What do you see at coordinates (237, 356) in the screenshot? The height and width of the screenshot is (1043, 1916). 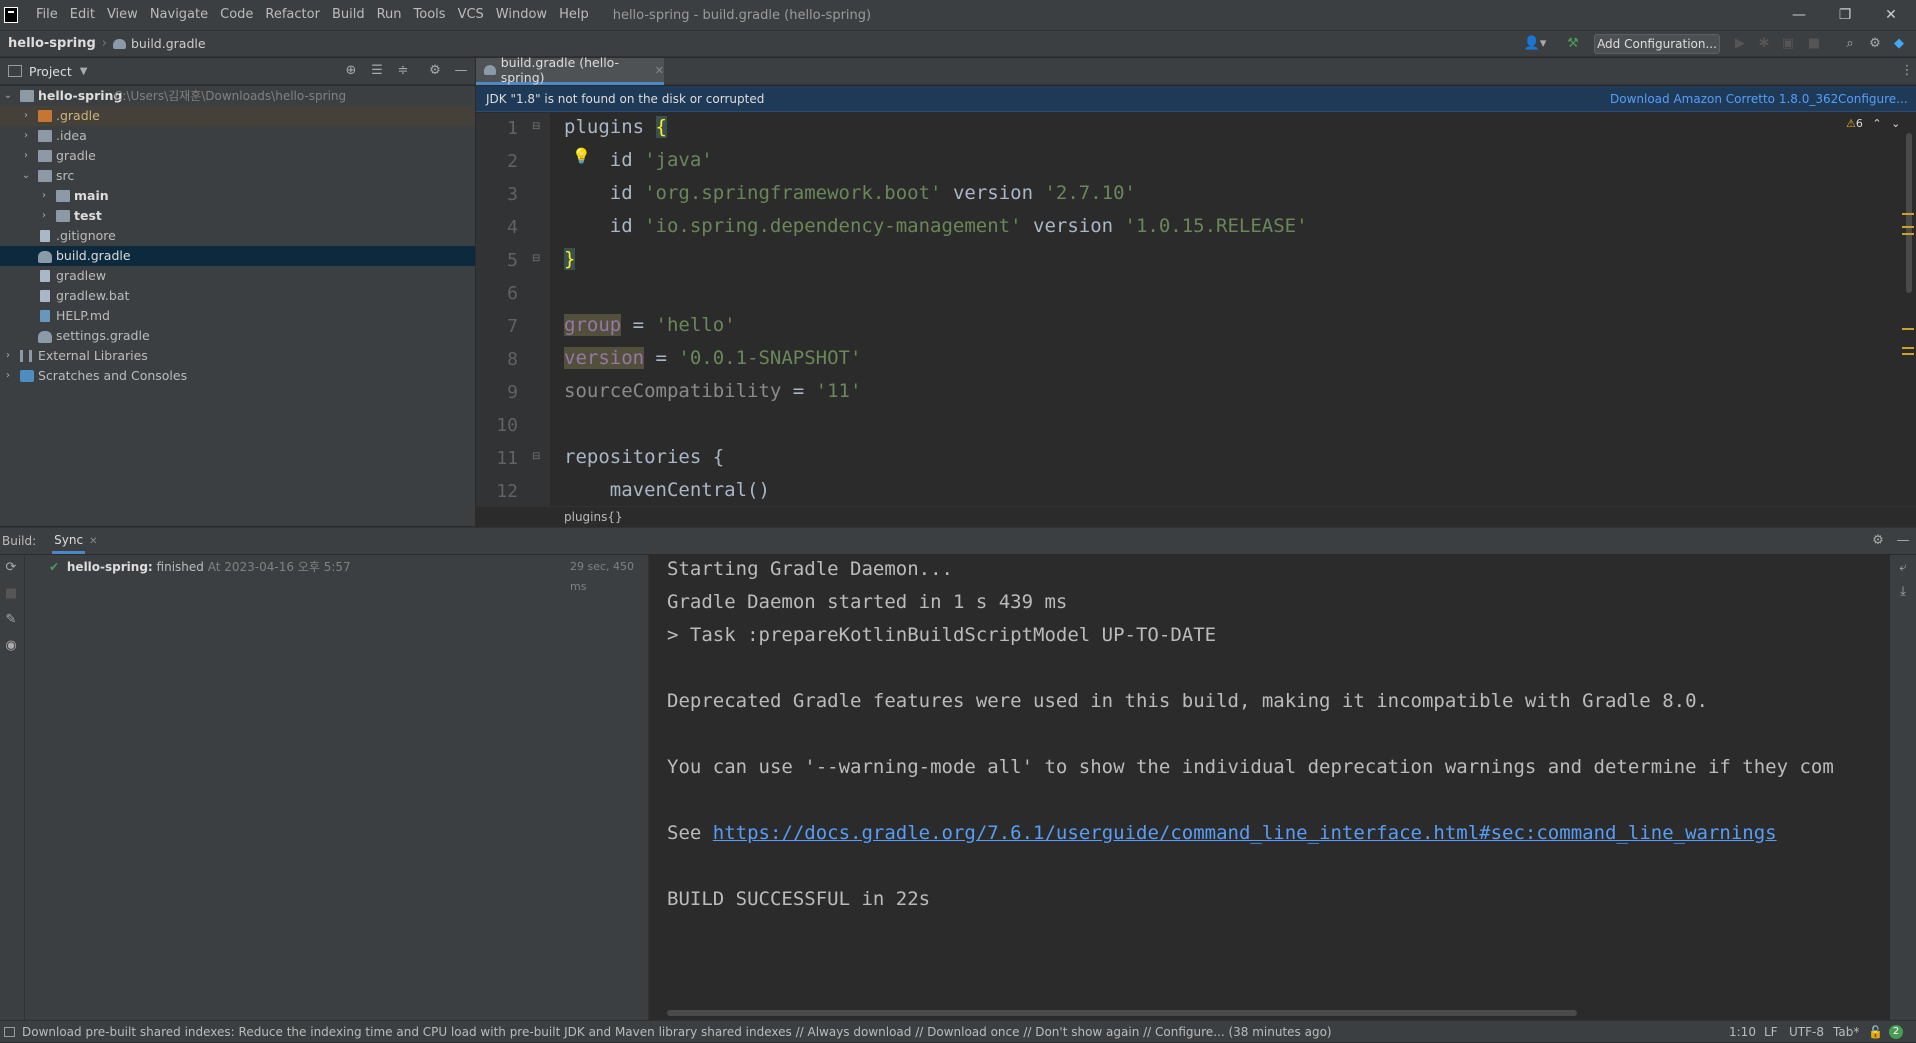 I see `tree-item-external-libraries: › External Libraries` at bounding box center [237, 356].